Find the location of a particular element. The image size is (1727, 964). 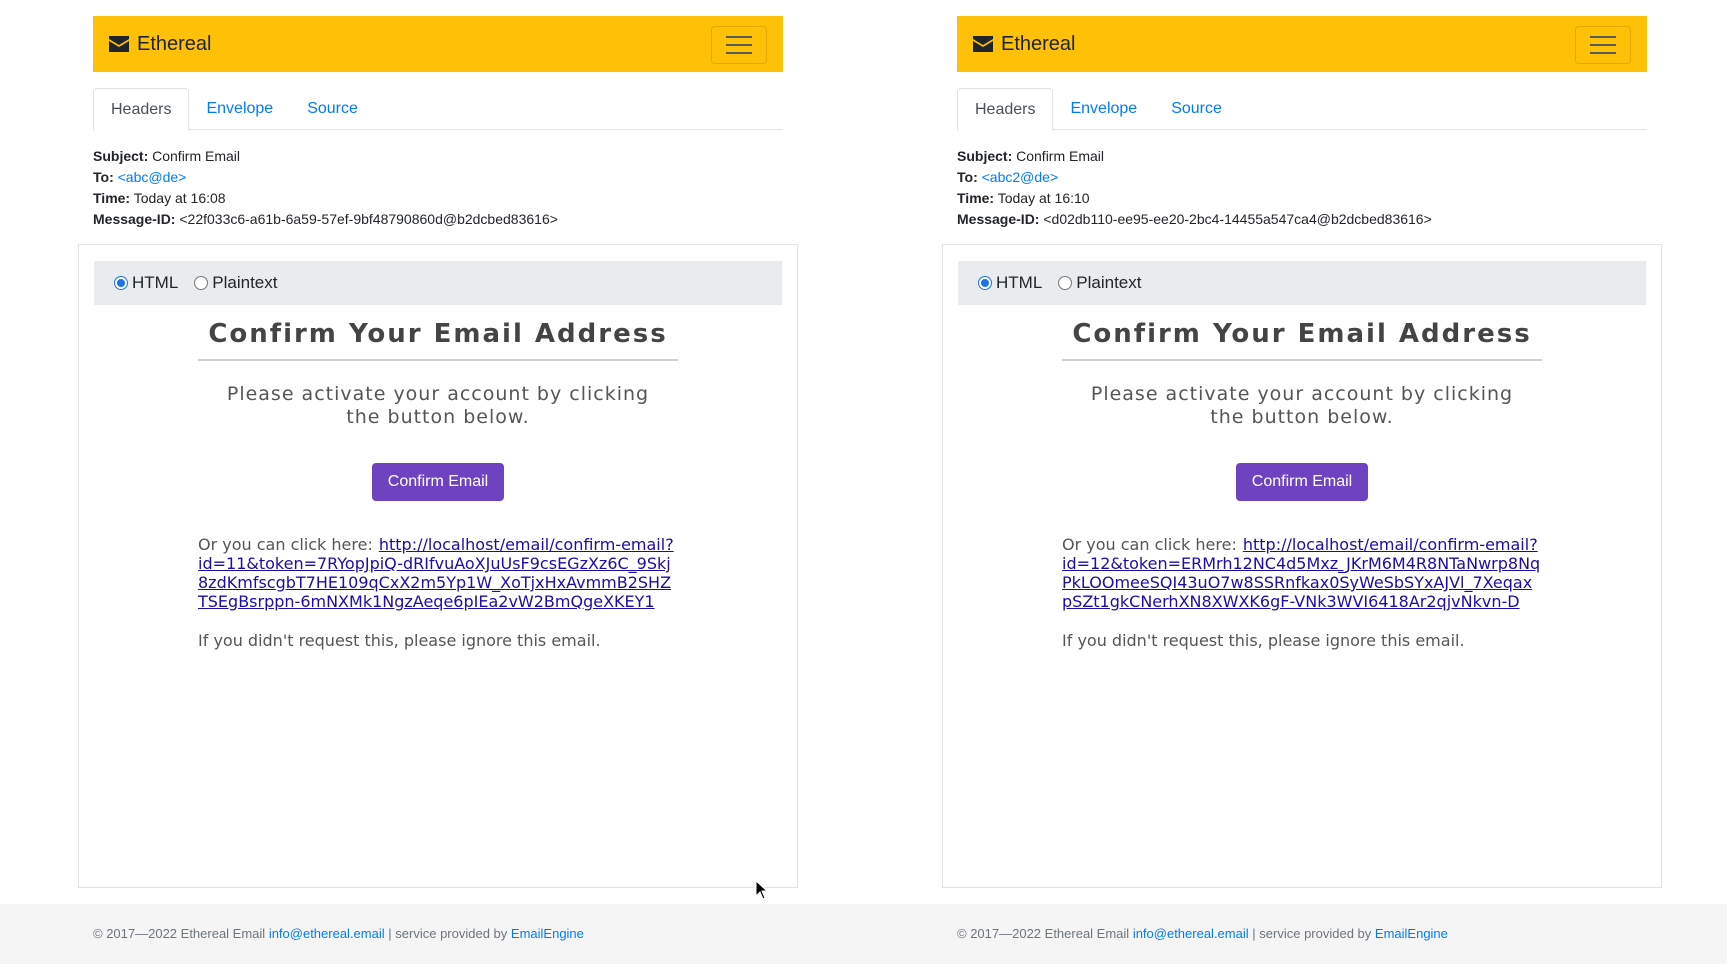

to-link: <abc2@de> is located at coordinates (1020, 177).